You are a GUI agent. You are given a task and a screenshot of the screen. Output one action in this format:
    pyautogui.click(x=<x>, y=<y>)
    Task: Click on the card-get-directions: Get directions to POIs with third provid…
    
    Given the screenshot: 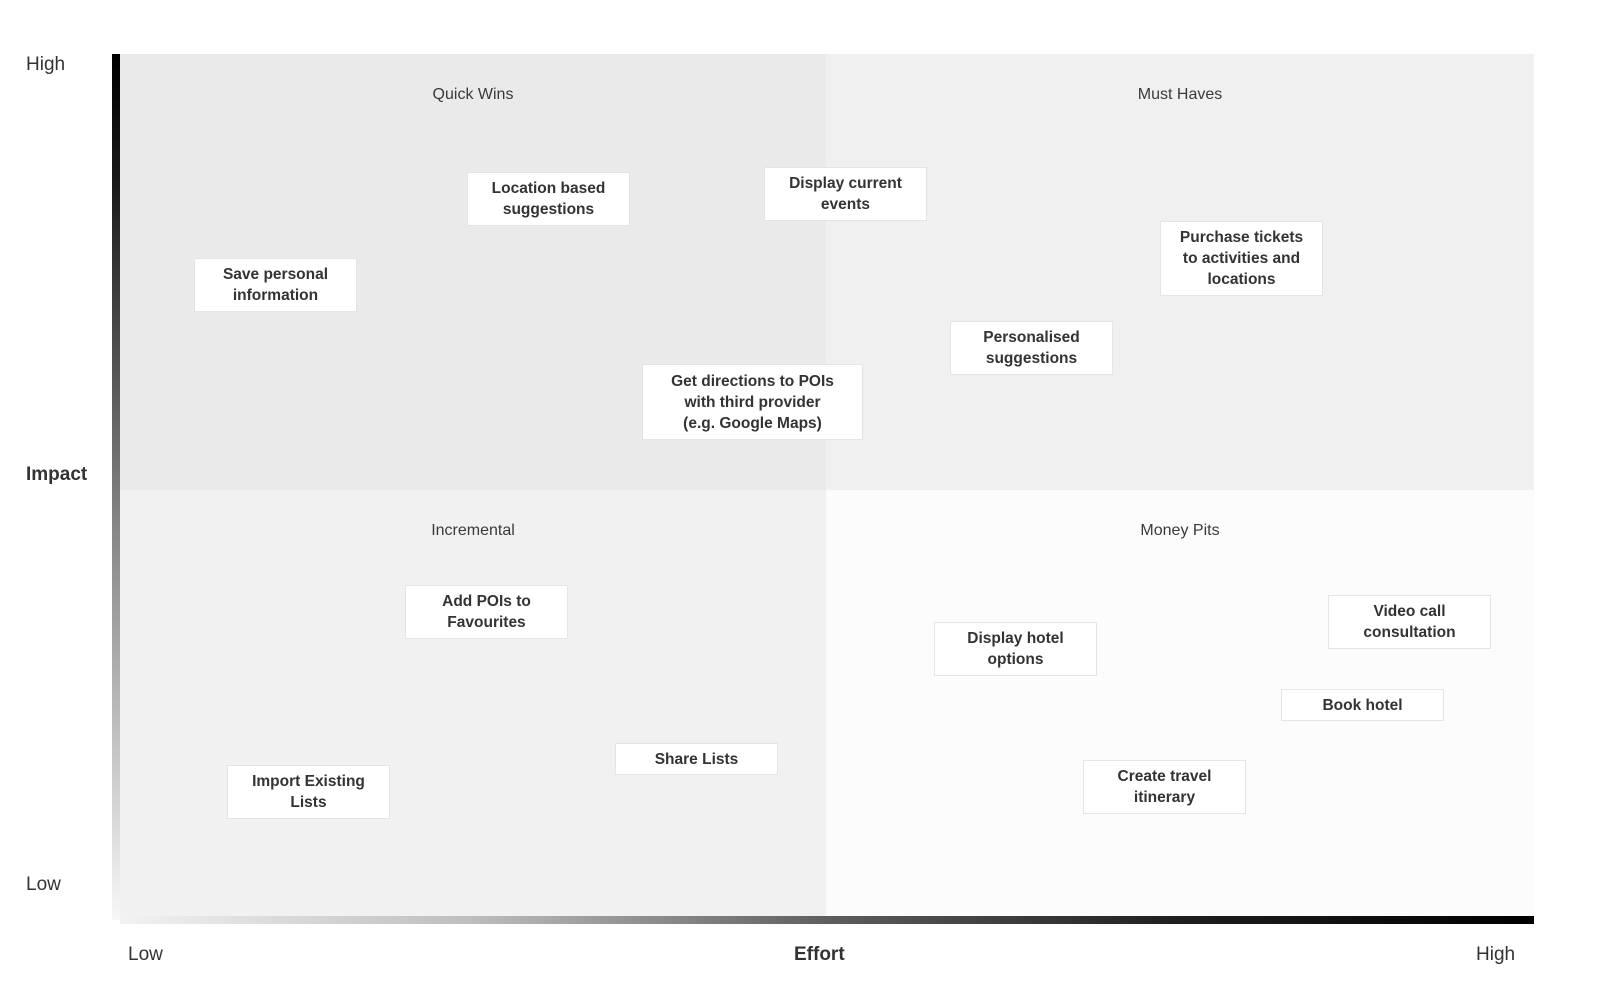 What is the action you would take?
    pyautogui.click(x=752, y=402)
    